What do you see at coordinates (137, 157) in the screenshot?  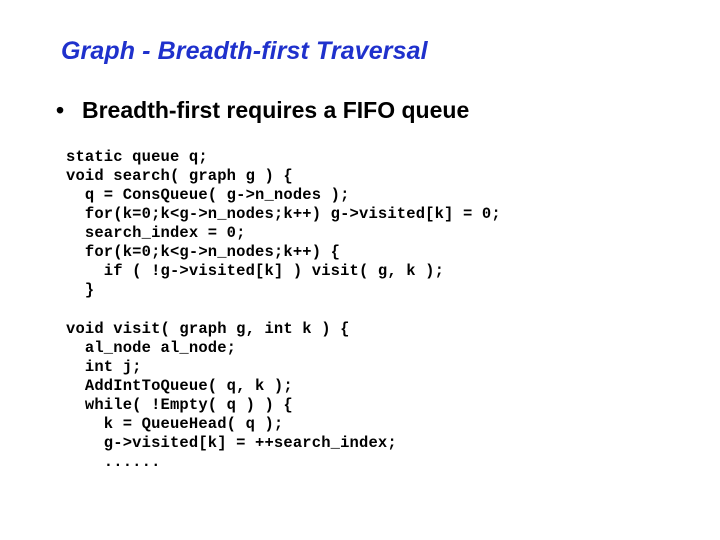 I see `code-line: static queue q;` at bounding box center [137, 157].